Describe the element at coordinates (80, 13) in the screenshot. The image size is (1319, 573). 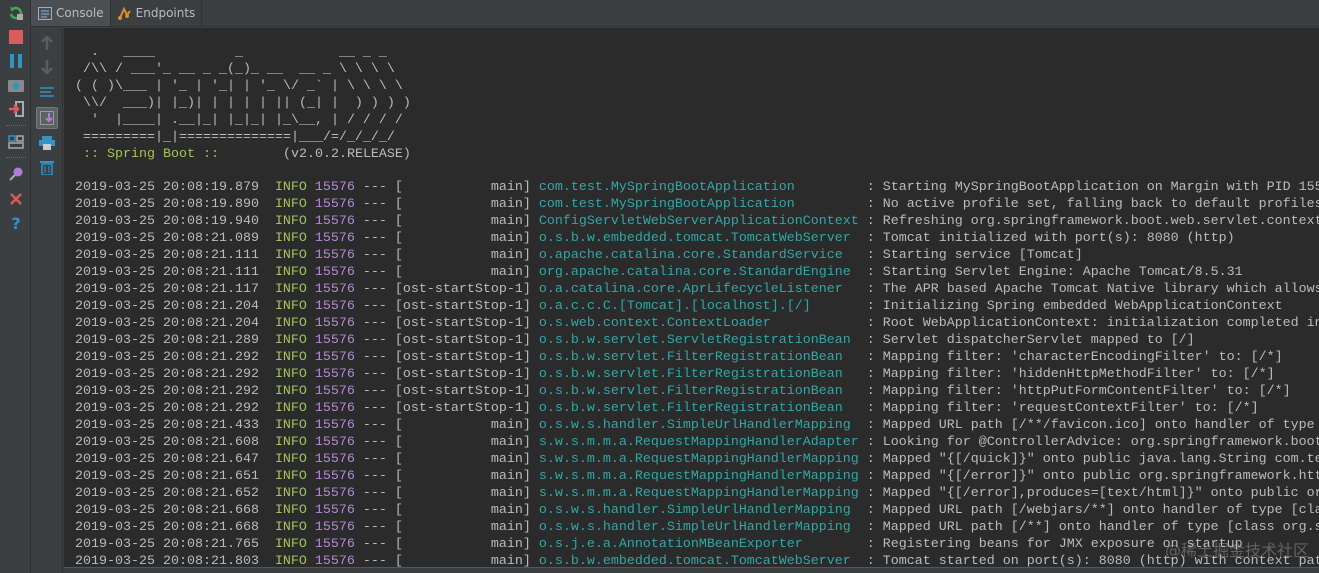
I see `tab-console-label: Console` at that location.